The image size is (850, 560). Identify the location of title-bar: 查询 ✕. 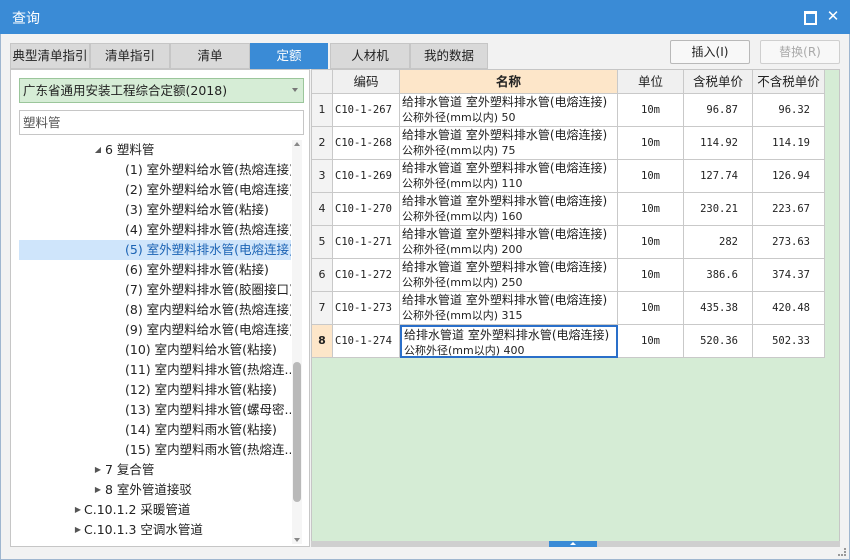
(425, 17).